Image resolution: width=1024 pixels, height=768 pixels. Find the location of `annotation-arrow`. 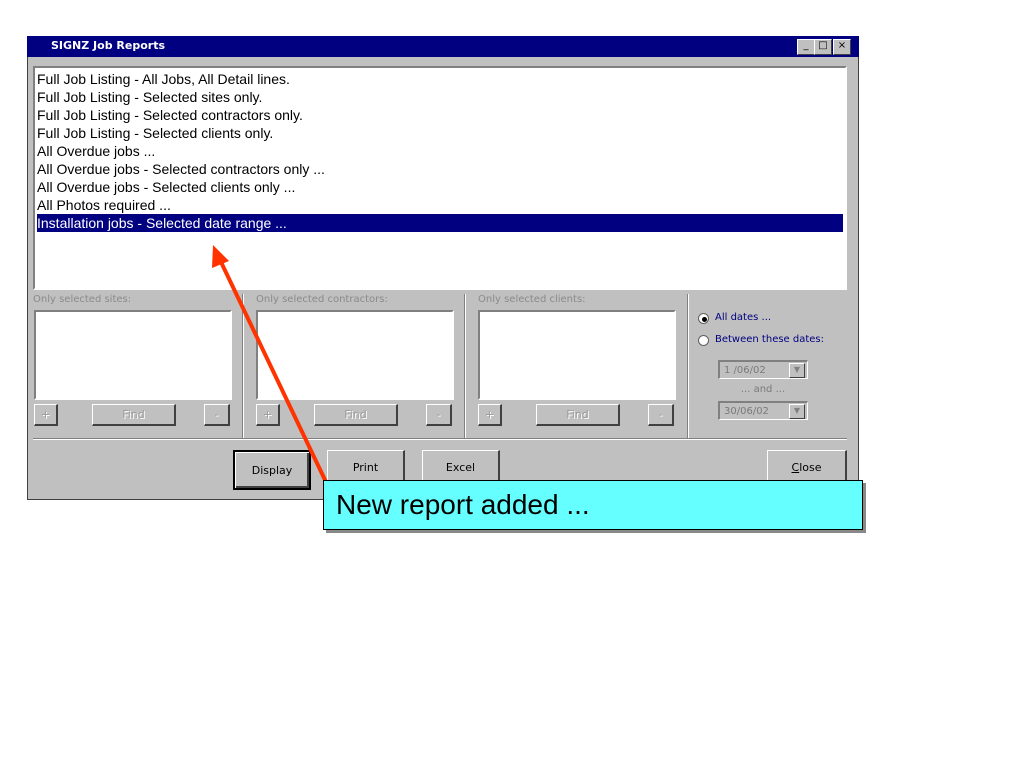

annotation-arrow is located at coordinates (270, 364).